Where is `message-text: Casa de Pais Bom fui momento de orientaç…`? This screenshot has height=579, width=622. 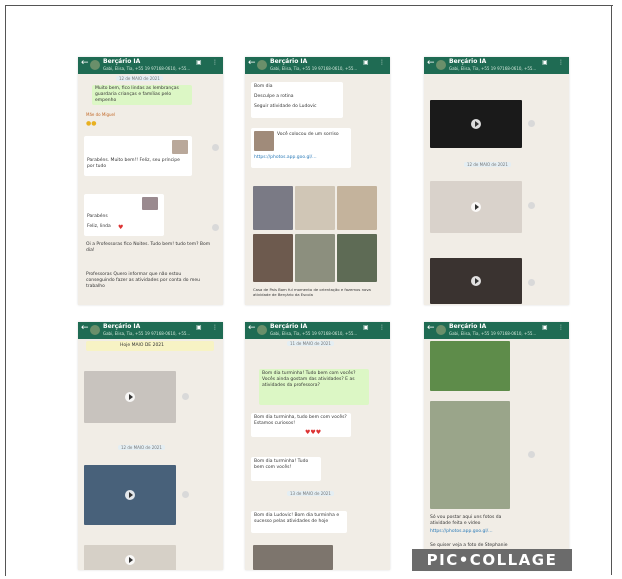
message-text: Casa de Pais Bom fui momento de orientaç… is located at coordinates (312, 292).